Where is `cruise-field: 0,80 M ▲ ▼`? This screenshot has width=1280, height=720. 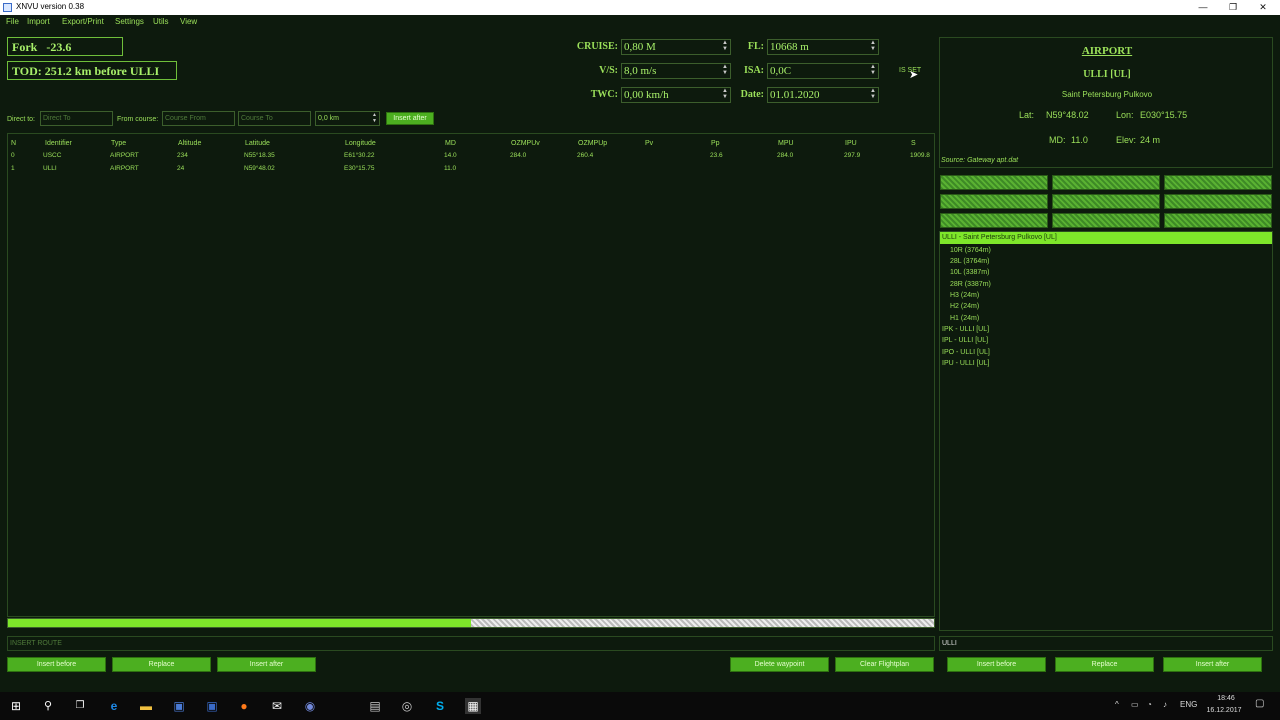 cruise-field: 0,80 M ▲ ▼ is located at coordinates (676, 47).